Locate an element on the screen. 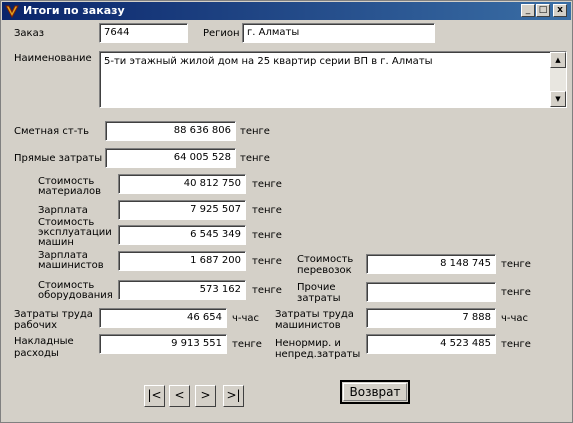  overhead-label-1: Накладные is located at coordinates (44, 341).